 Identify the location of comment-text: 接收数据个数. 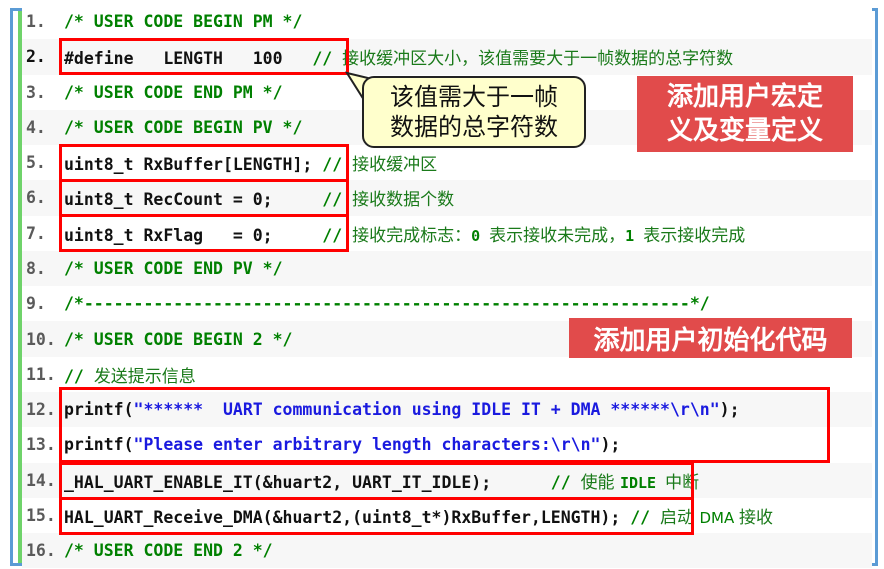
(403, 200).